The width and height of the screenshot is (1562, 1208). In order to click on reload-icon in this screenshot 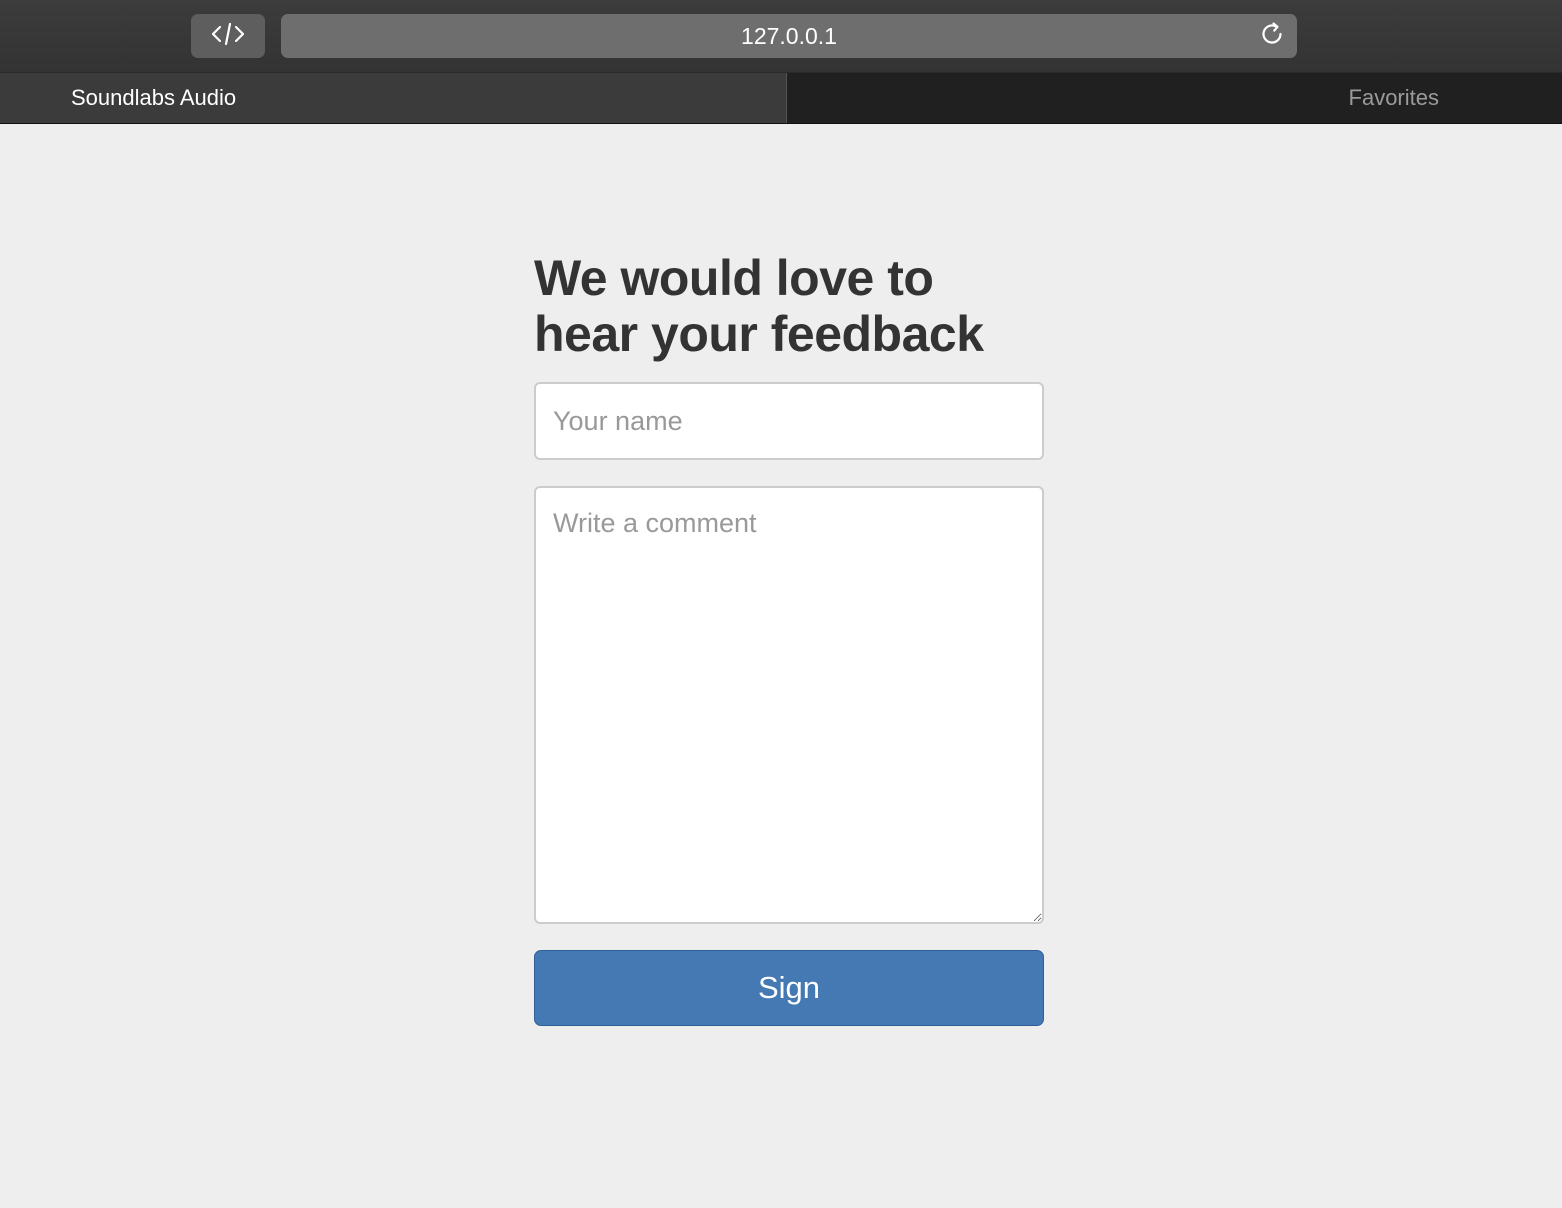, I will do `click(1272, 36)`.